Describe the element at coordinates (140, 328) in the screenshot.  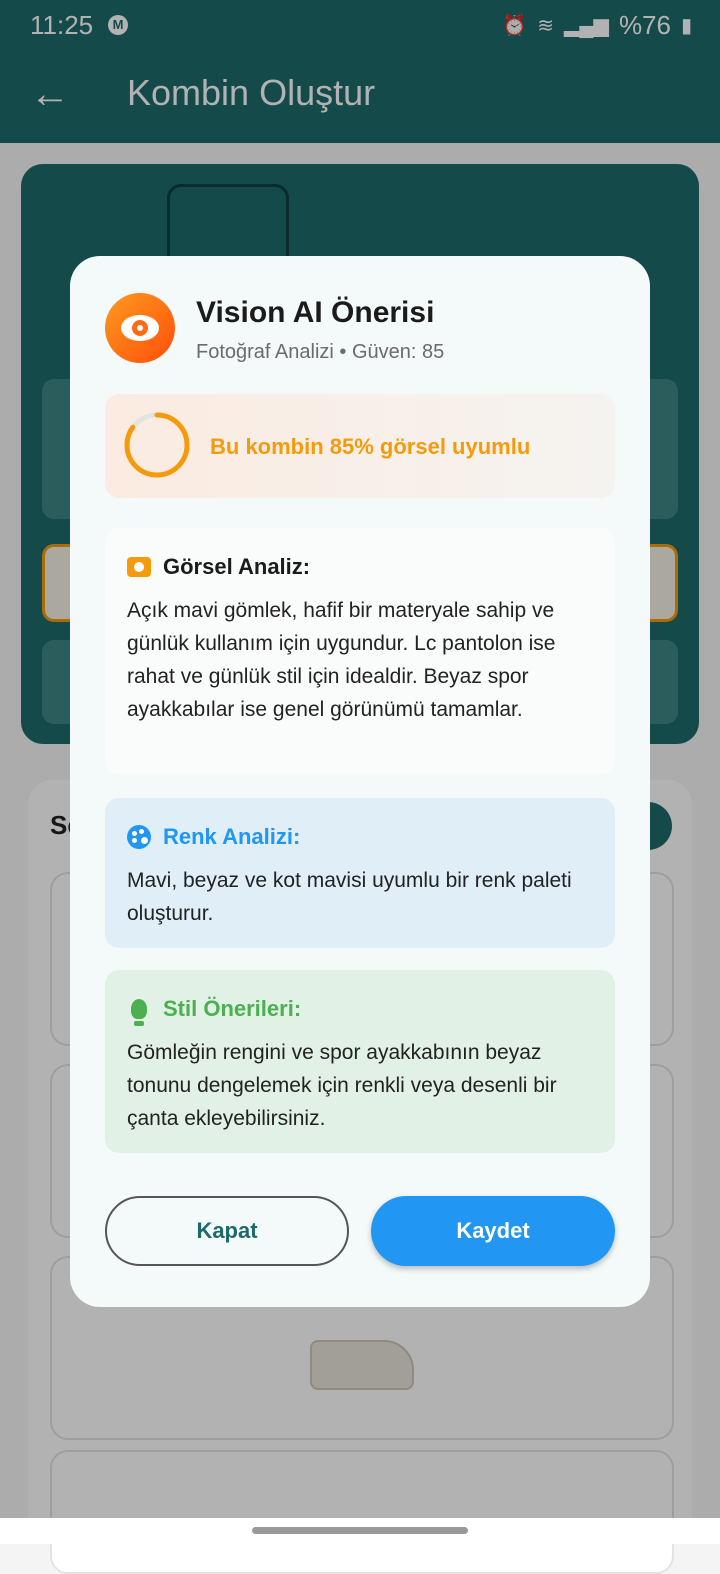
I see `vision-eye-icon` at that location.